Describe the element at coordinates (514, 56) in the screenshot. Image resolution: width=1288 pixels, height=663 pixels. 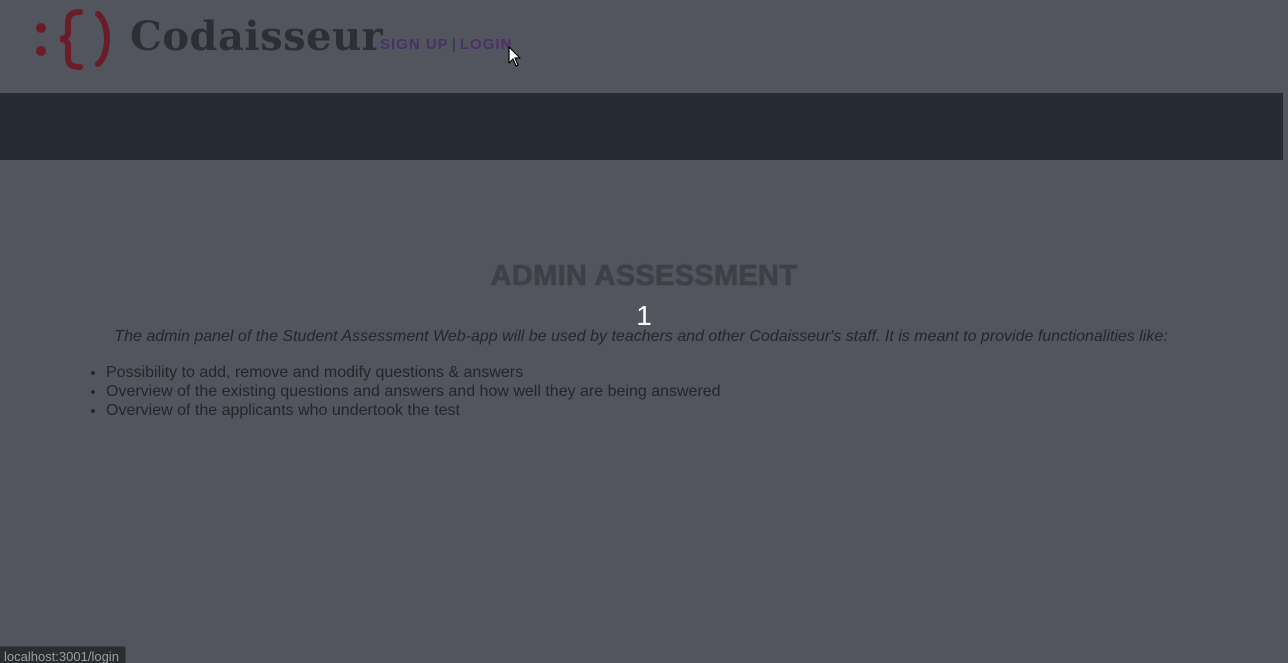
I see `mouse-pointer-icon` at that location.